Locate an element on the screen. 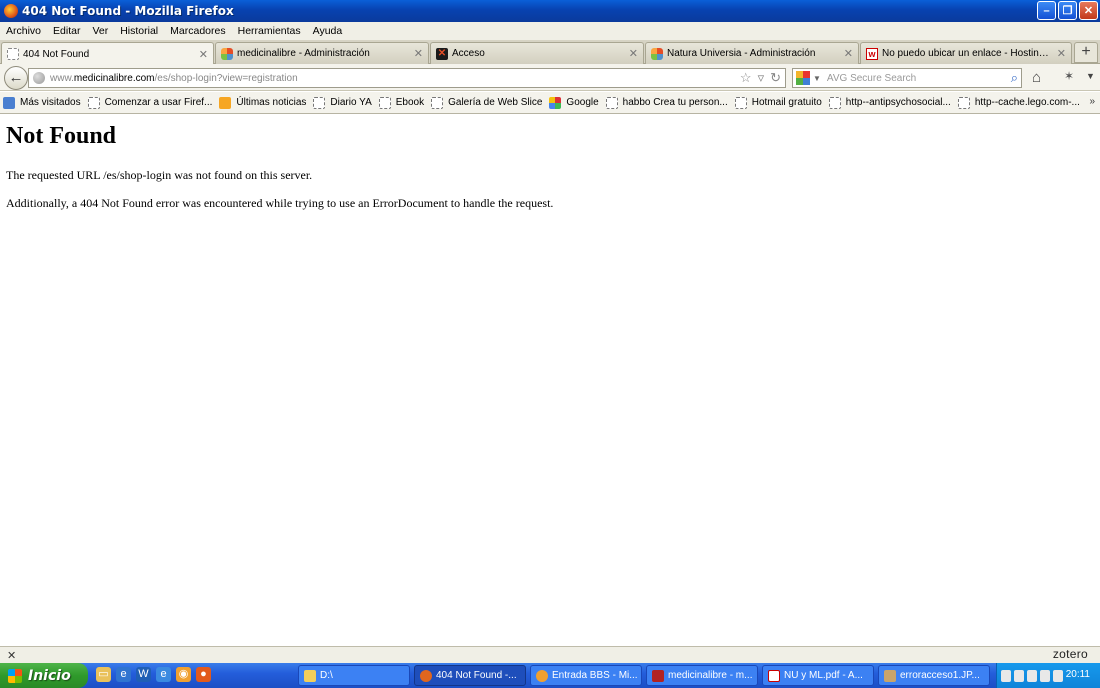 This screenshot has height=688, width=1100. pdf-icon is located at coordinates (774, 675).